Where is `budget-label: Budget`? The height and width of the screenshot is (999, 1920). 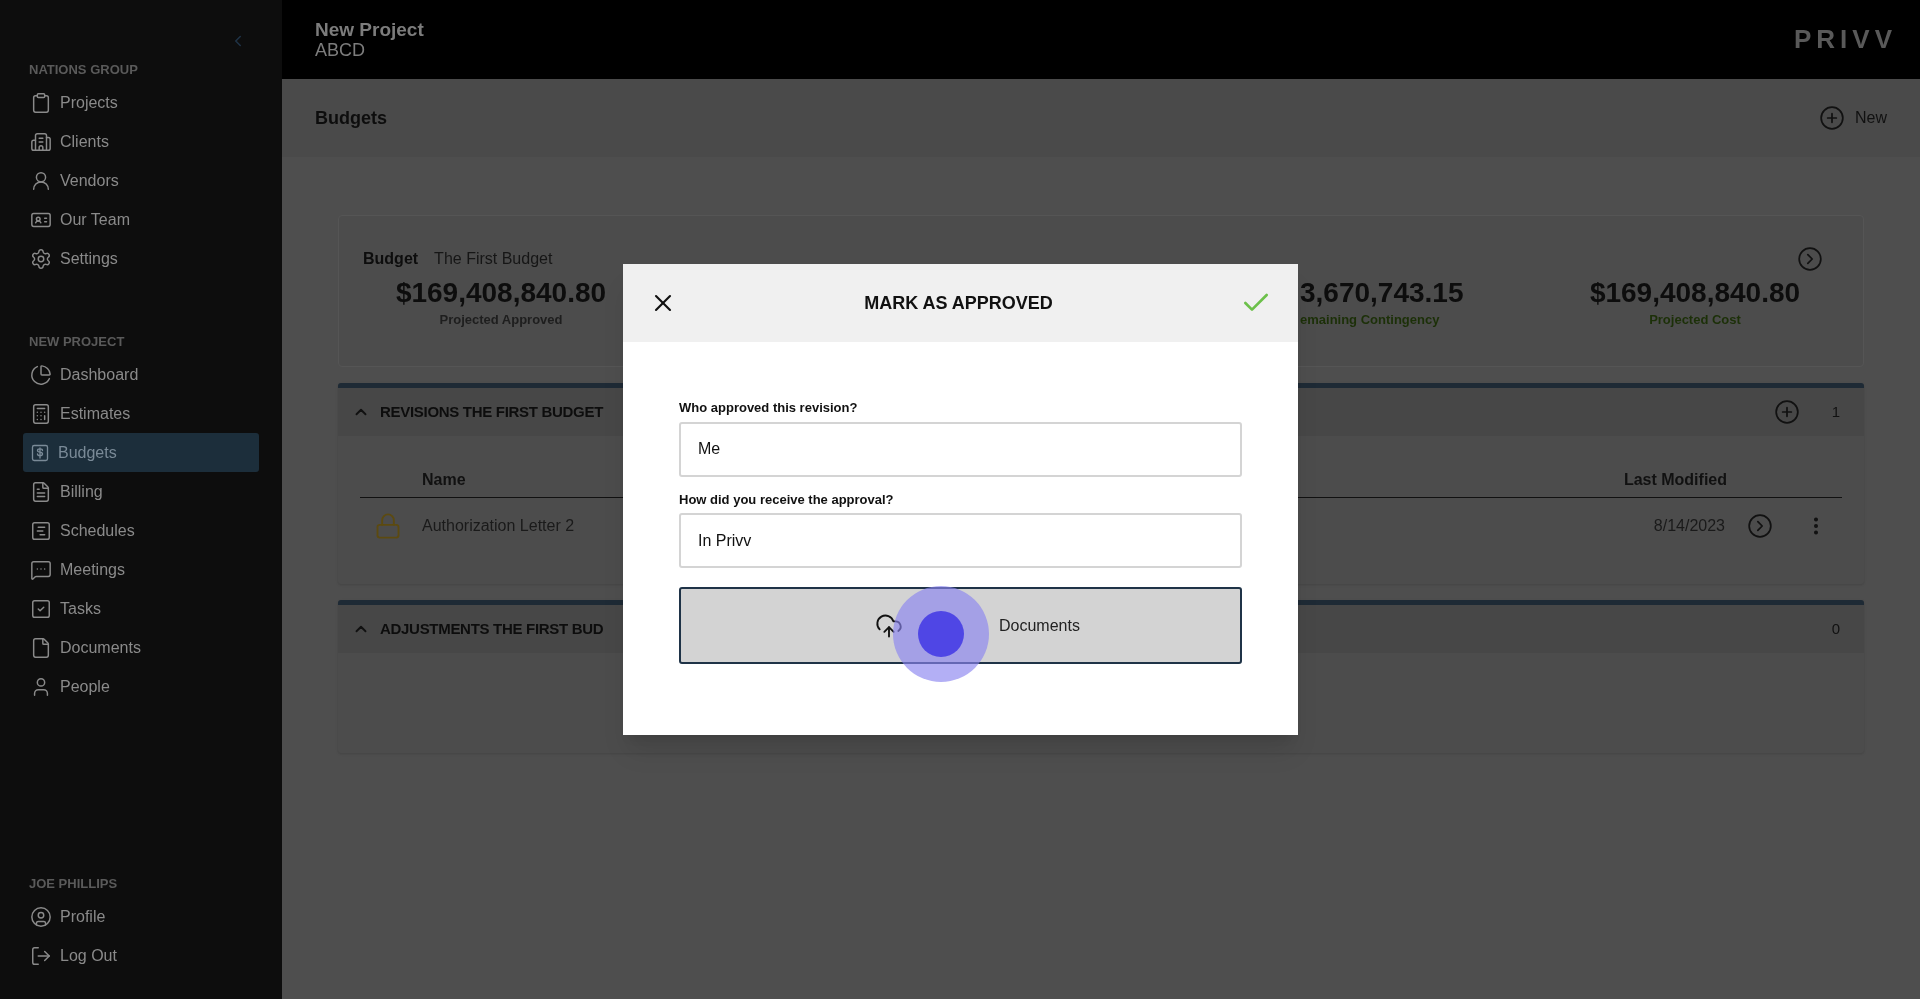 budget-label: Budget is located at coordinates (391, 259).